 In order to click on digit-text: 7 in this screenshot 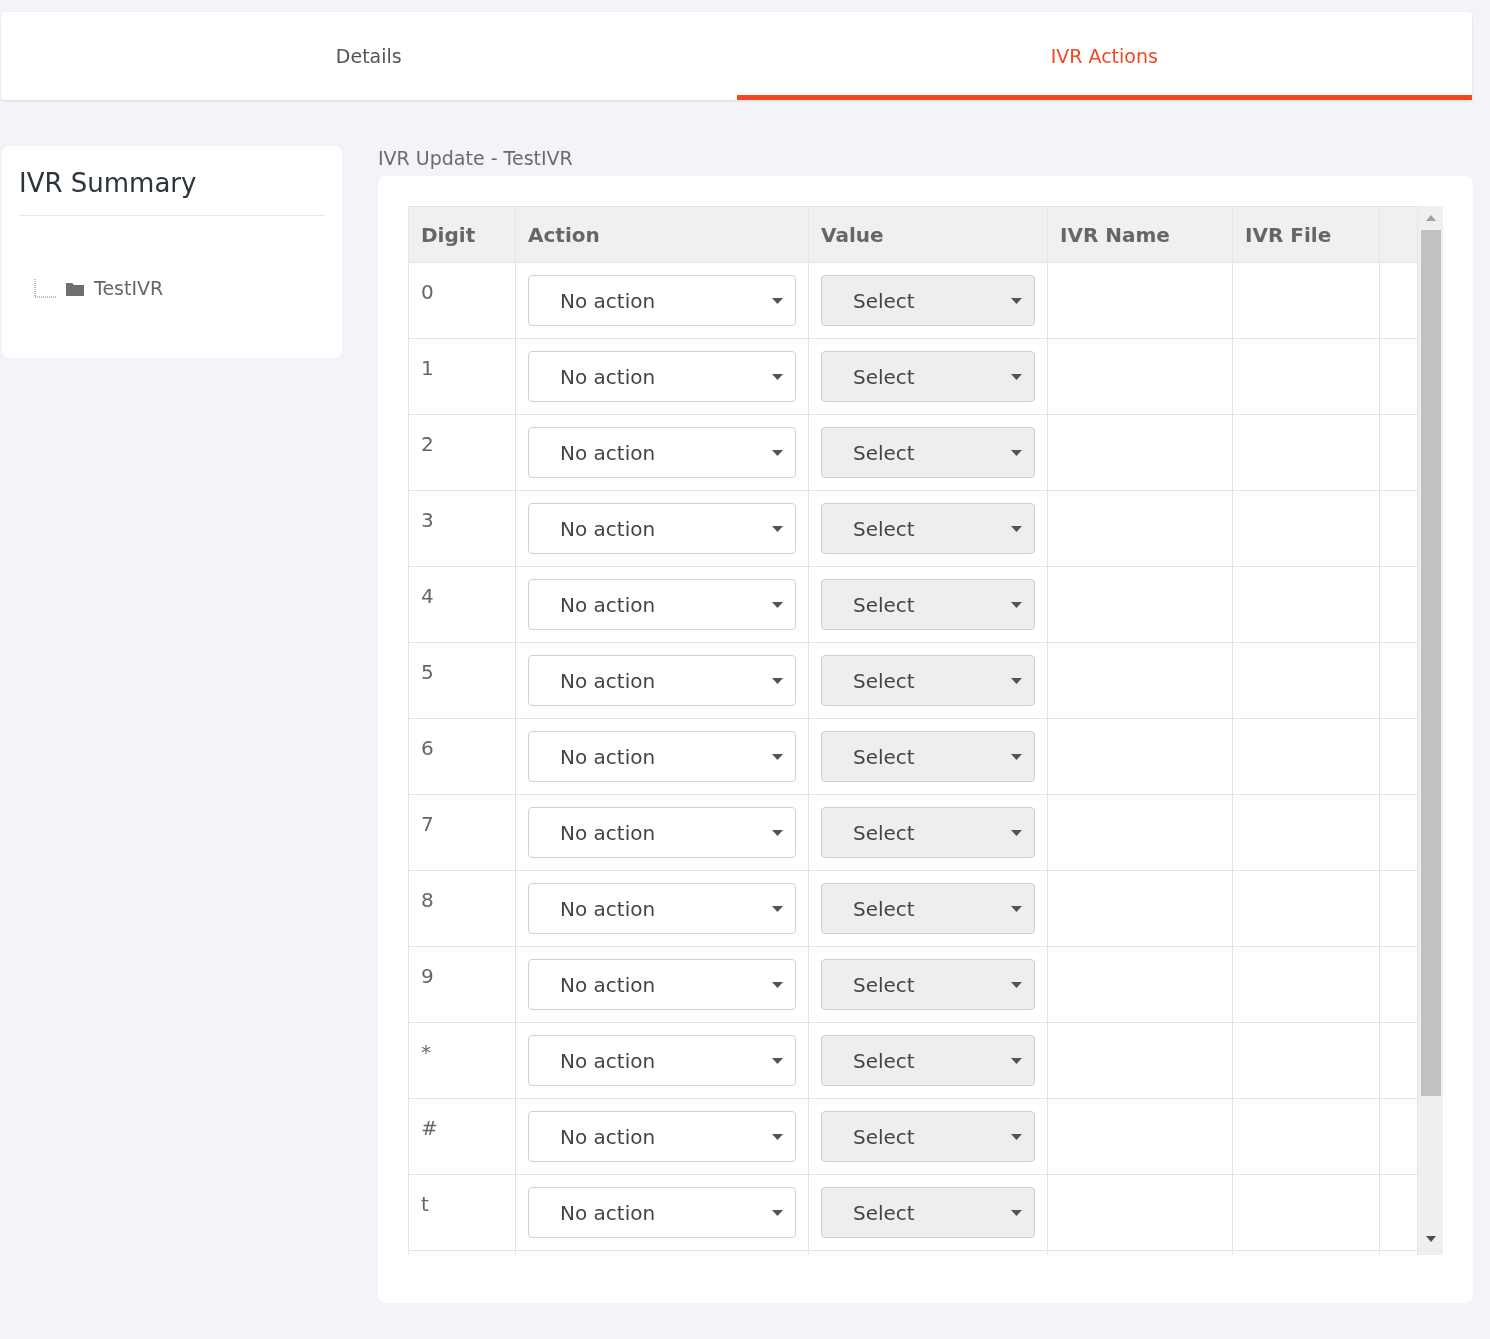, I will do `click(427, 824)`.